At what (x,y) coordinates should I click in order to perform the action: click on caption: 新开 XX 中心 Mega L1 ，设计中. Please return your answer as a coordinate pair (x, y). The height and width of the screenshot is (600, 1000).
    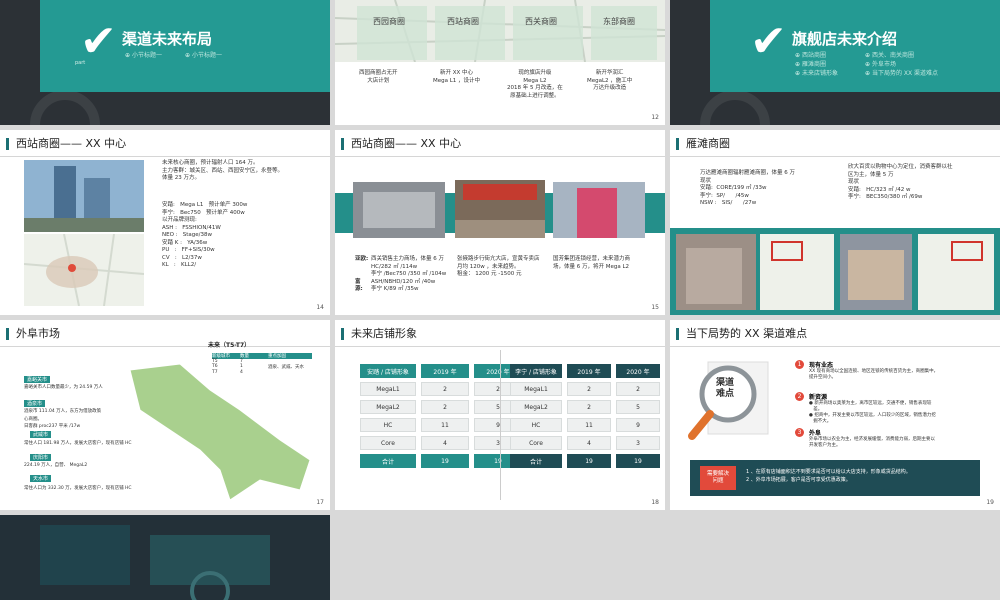
    Looking at the image, I should click on (457, 77).